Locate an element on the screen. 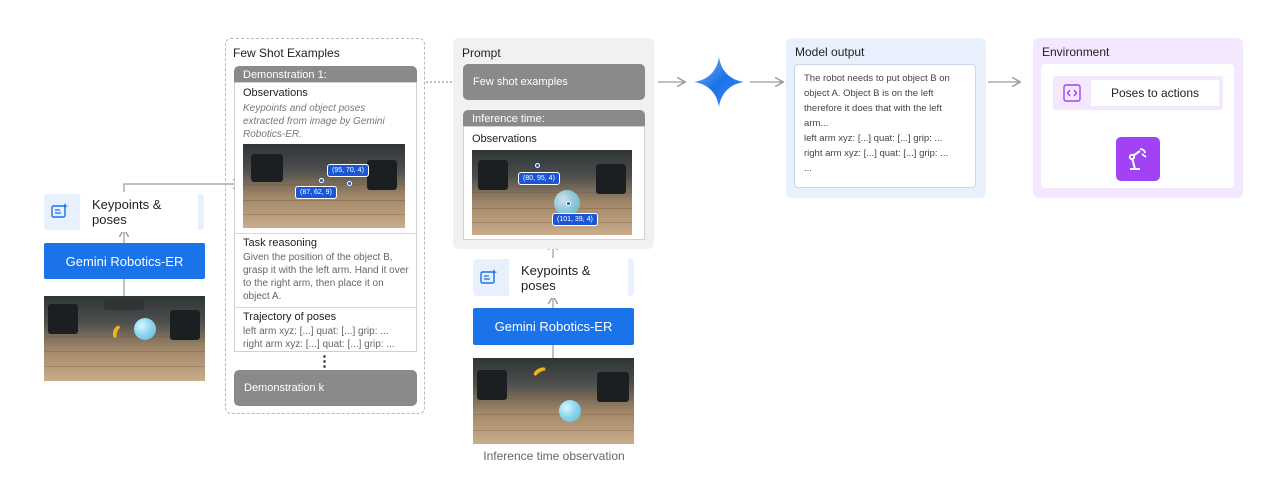 This screenshot has width=1280, height=495. poses-to-actions-label: Poses to actions is located at coordinates (1155, 93).